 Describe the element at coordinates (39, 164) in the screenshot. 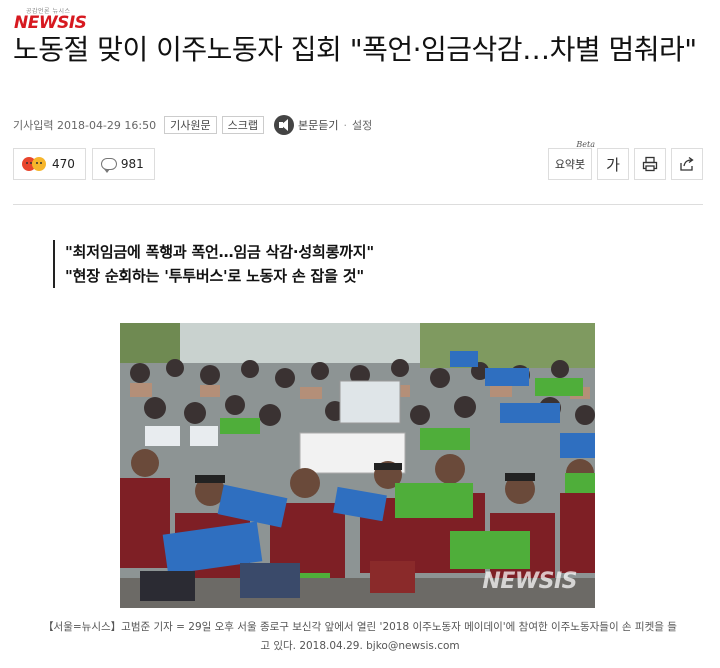

I see `surprised-emoji-icon` at that location.